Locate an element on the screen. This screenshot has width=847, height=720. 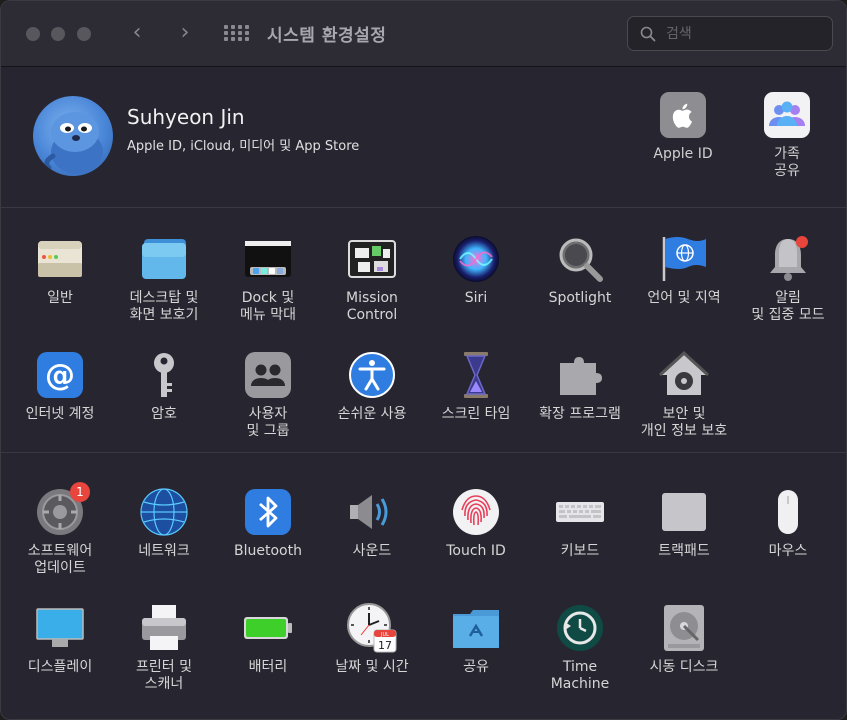
pref-extensions: 확장 프로그램 is located at coordinates (580, 386).